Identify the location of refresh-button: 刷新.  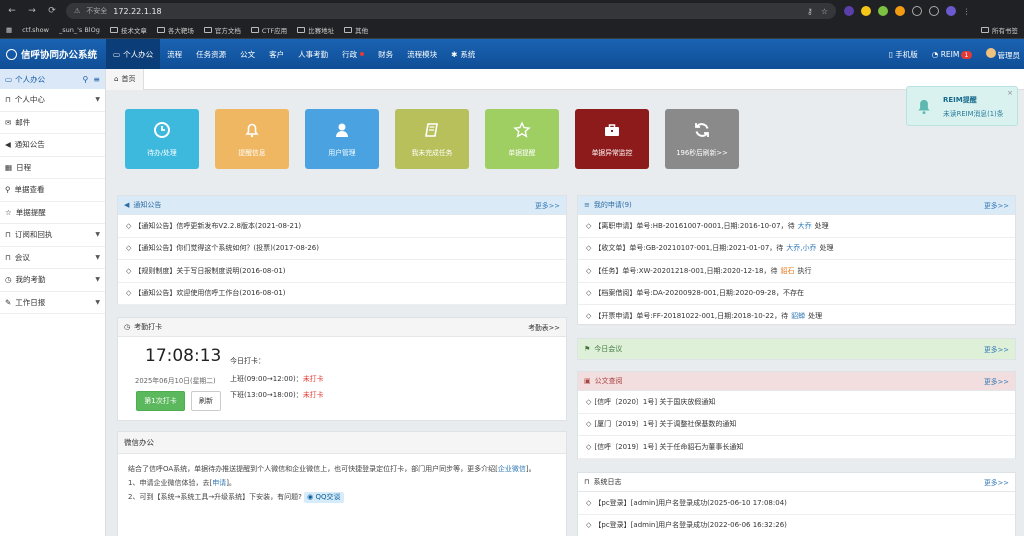
(206, 401).